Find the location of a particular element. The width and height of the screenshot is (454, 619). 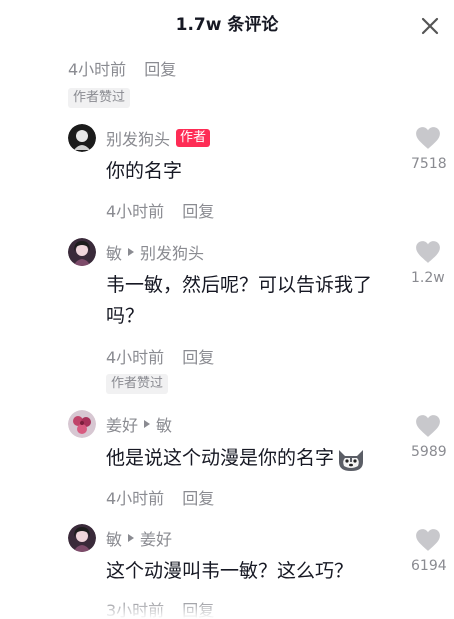

like-column: 6194 is located at coordinates (428, 551).